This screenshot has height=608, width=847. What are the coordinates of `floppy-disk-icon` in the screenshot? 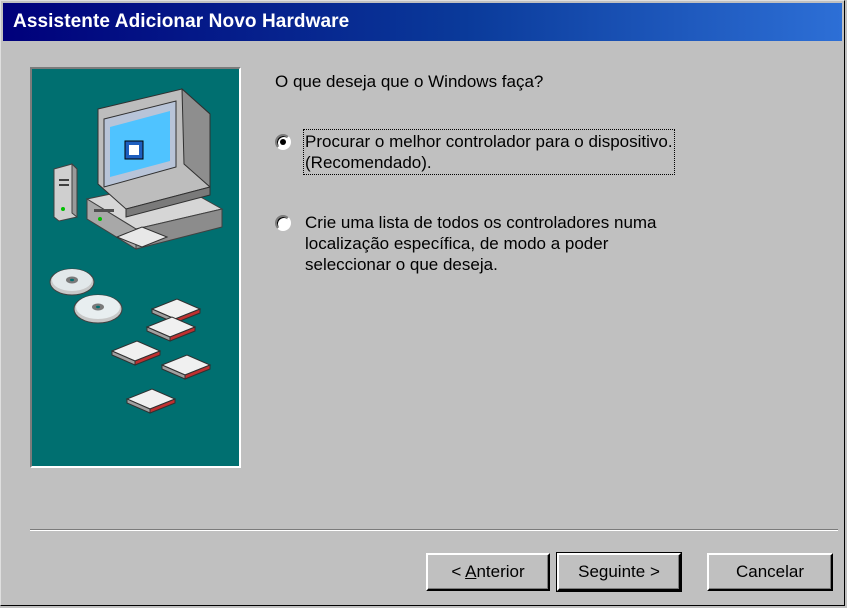 It's located at (161, 356).